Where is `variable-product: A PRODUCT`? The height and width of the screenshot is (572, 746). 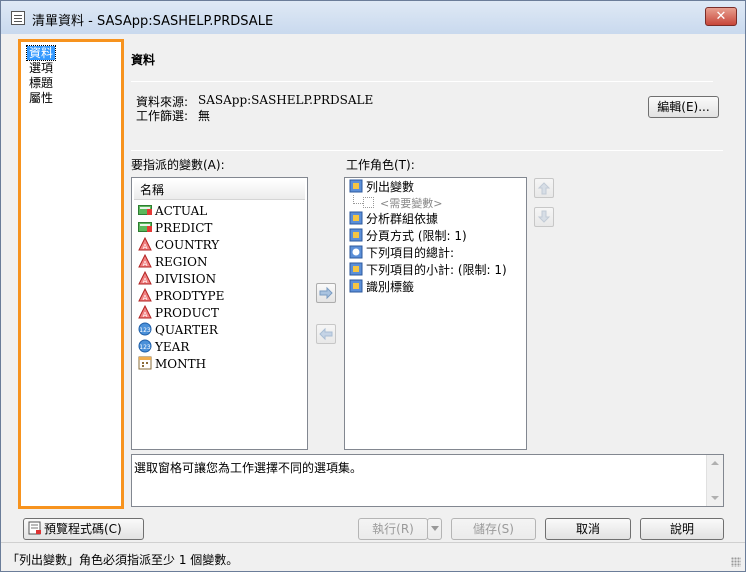
variable-product: A PRODUCT is located at coordinates (178, 313).